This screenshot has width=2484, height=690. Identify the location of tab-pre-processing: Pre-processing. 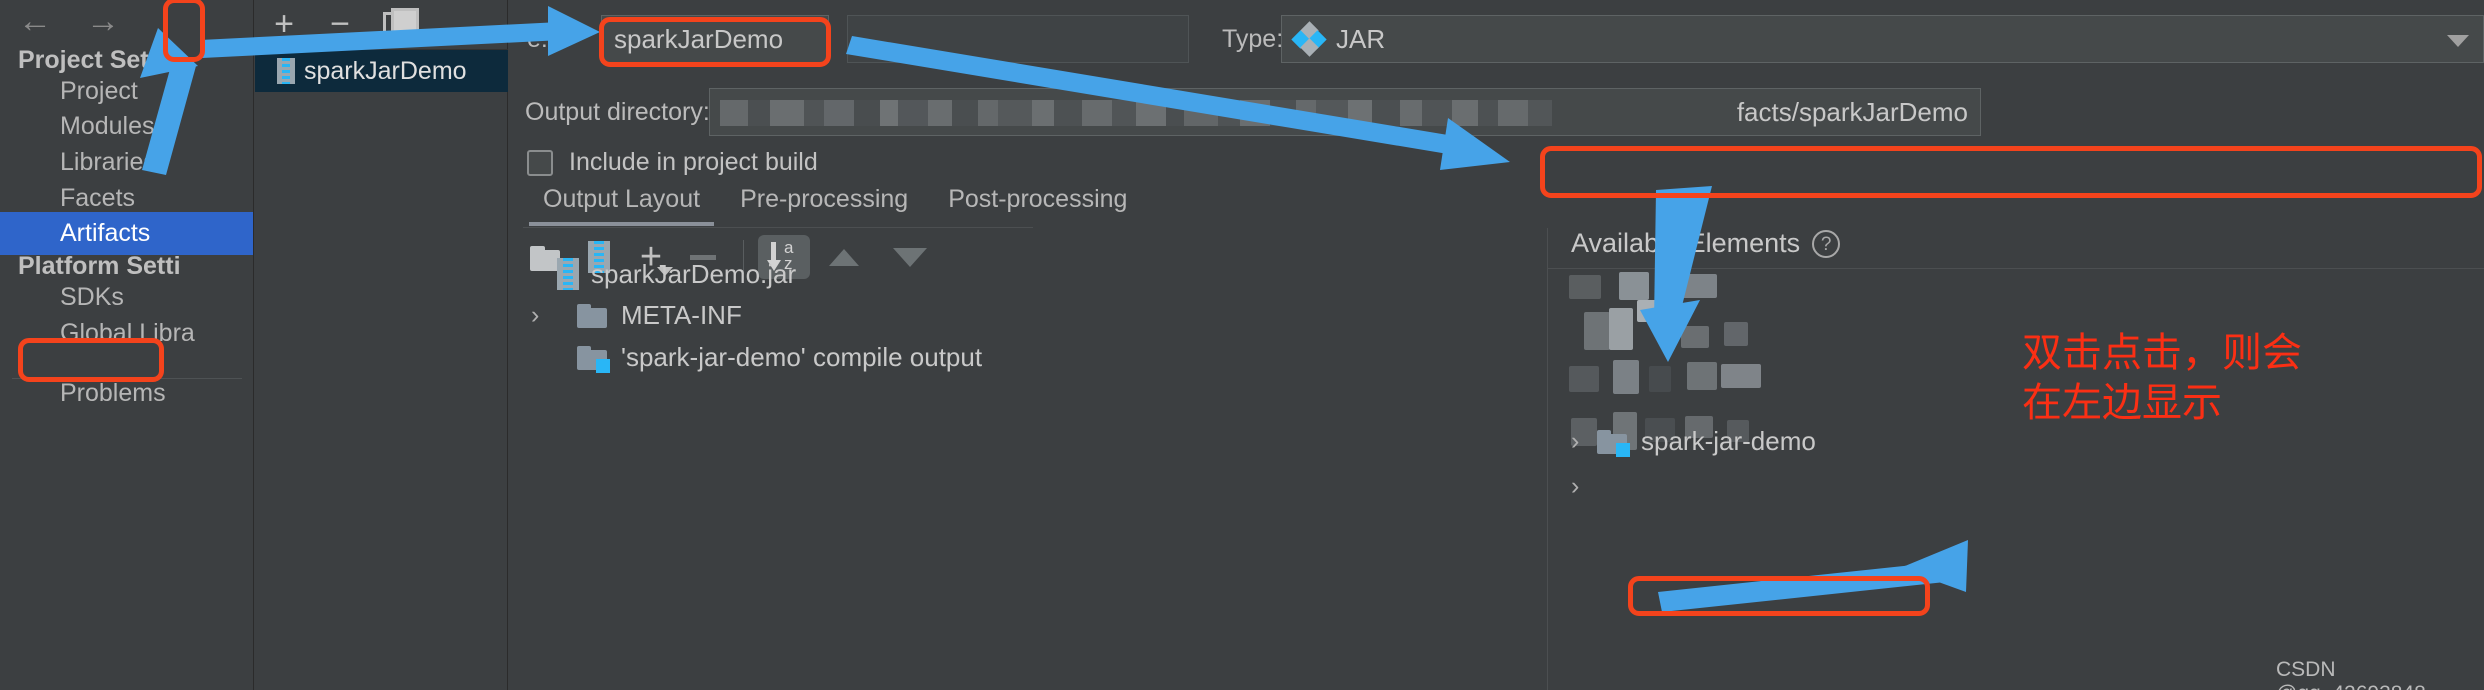
(824, 205).